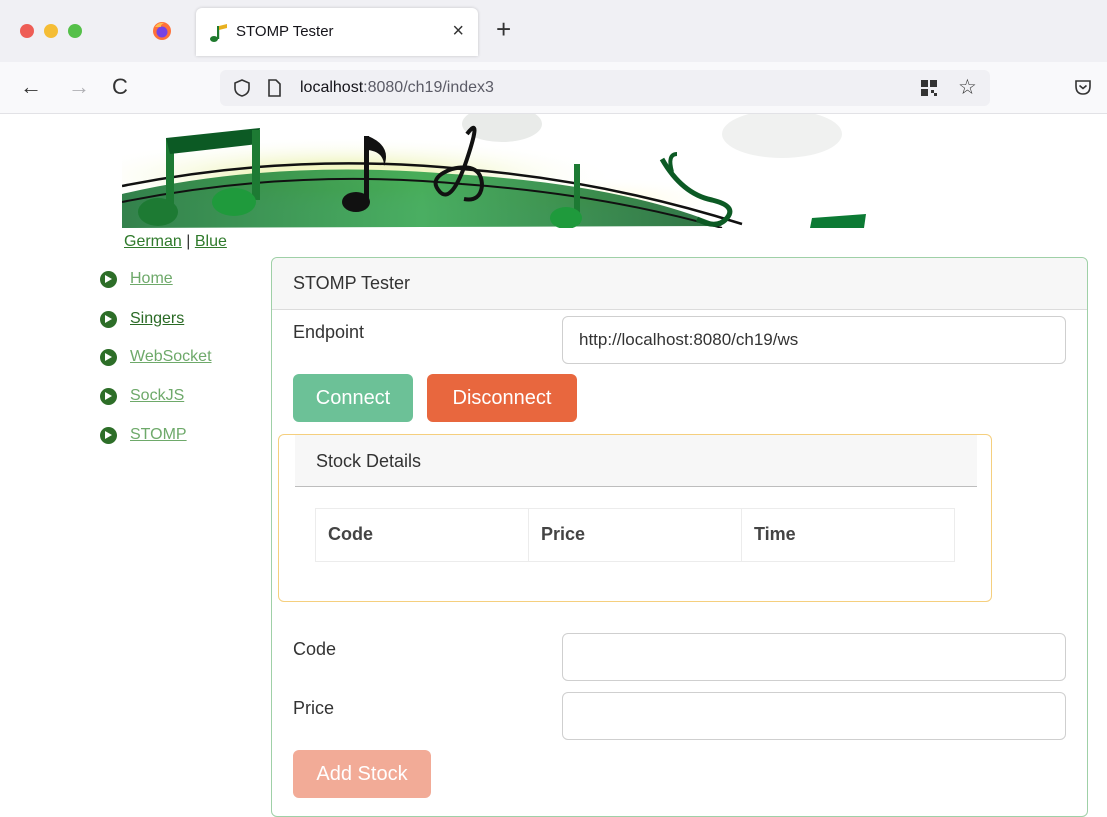 This screenshot has height=817, width=1107. Describe the element at coordinates (242, 88) in the screenshot. I see `shield-icon` at that location.